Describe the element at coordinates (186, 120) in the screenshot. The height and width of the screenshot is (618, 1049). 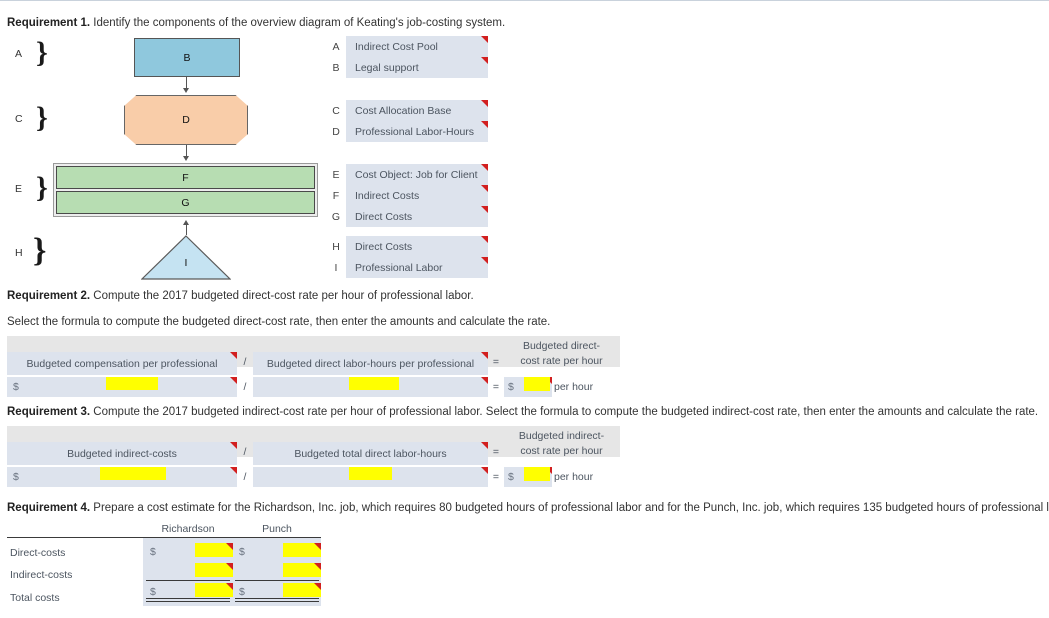
I see `diagram-shape-d-label: D` at that location.